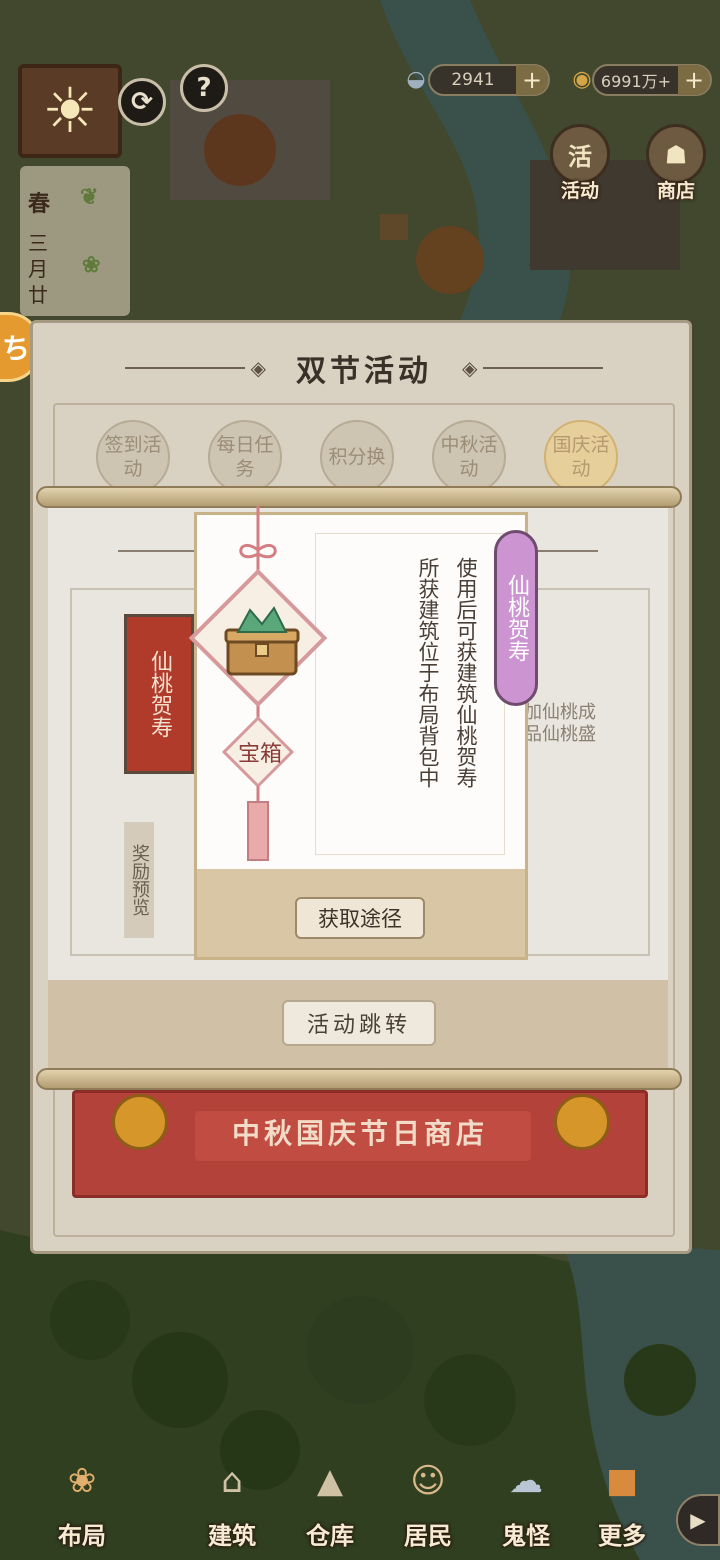  Describe the element at coordinates (359, 497) in the screenshot. I see `scroll-rod-top` at that location.